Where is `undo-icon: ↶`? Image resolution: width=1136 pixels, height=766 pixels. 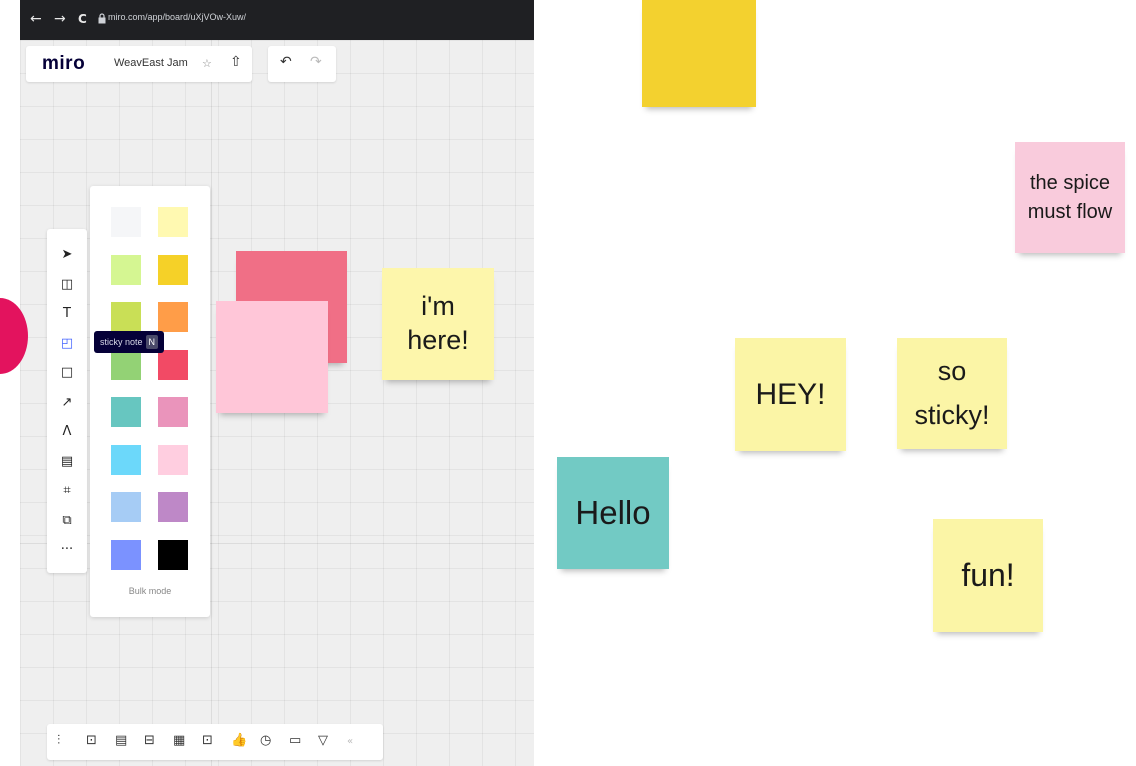
undo-icon: ↶ is located at coordinates (286, 62).